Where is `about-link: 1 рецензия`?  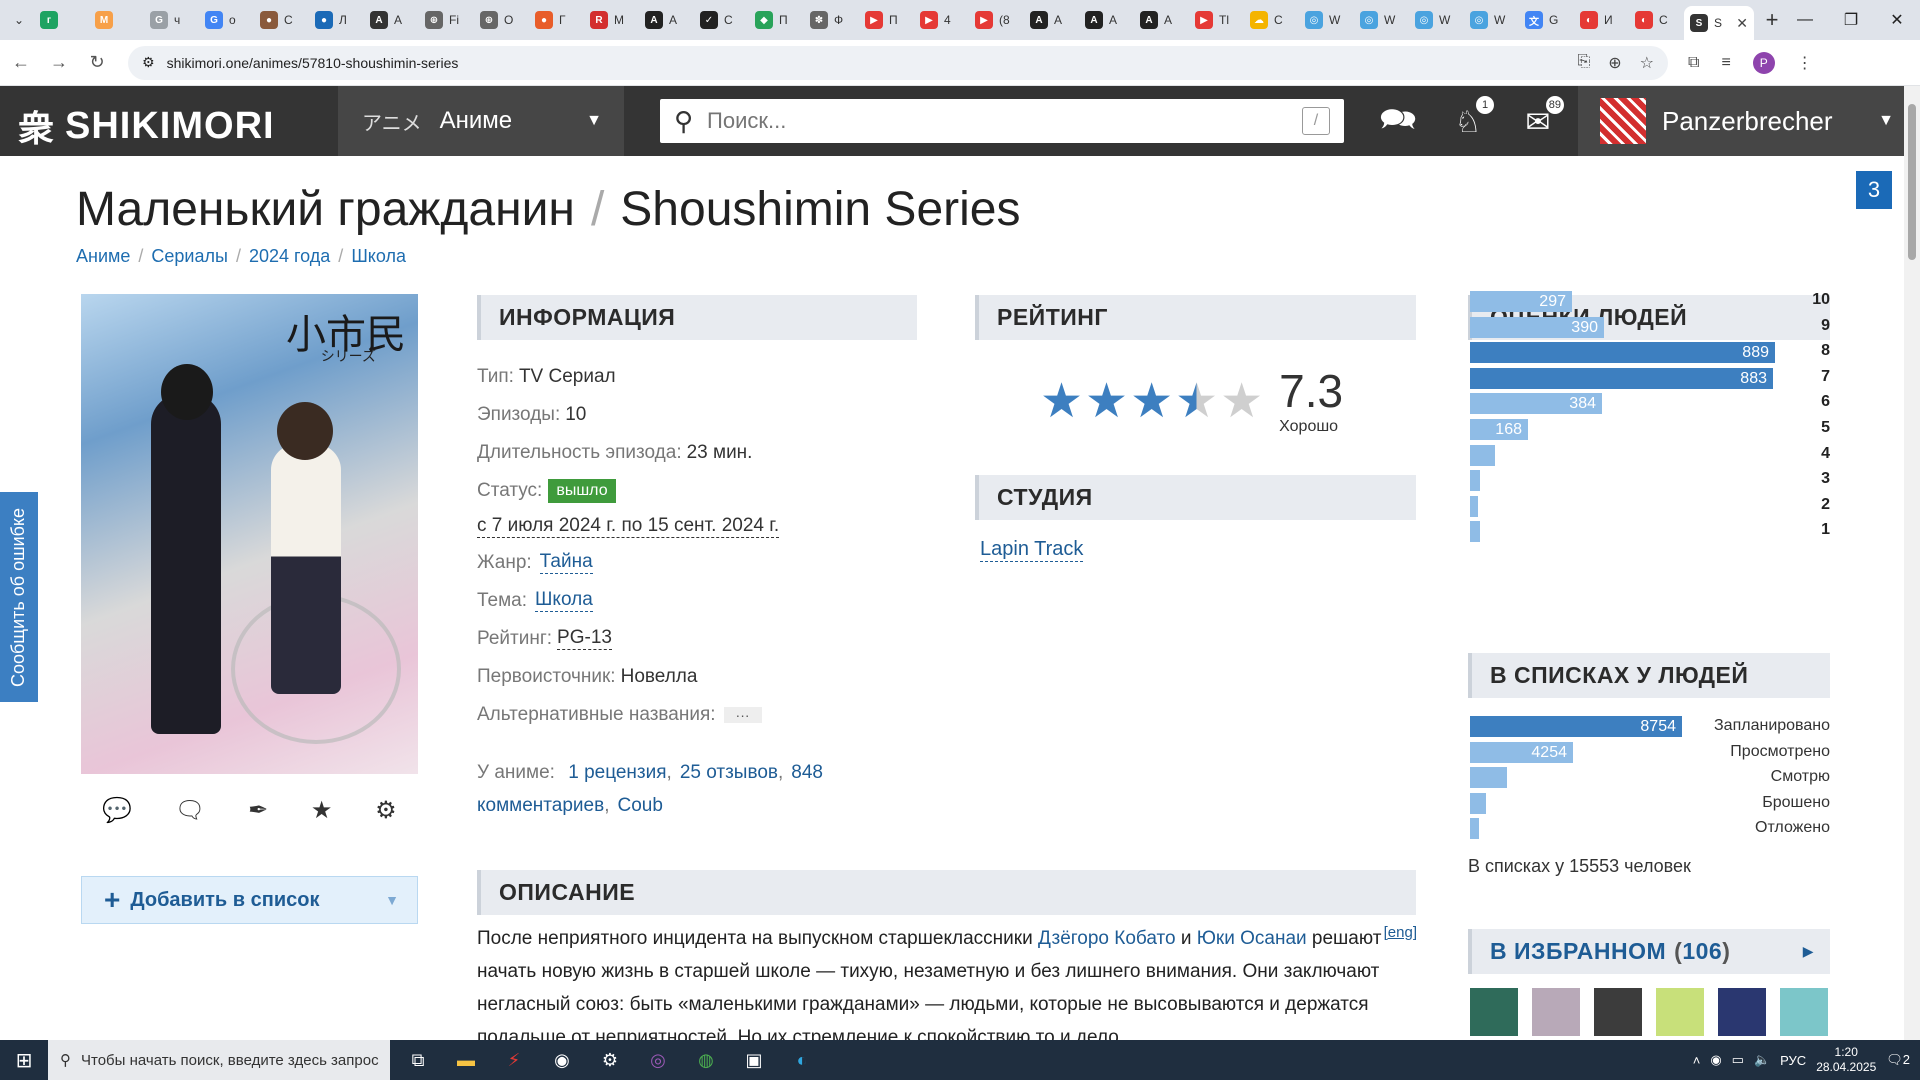 about-link: 1 рецензия is located at coordinates (617, 772).